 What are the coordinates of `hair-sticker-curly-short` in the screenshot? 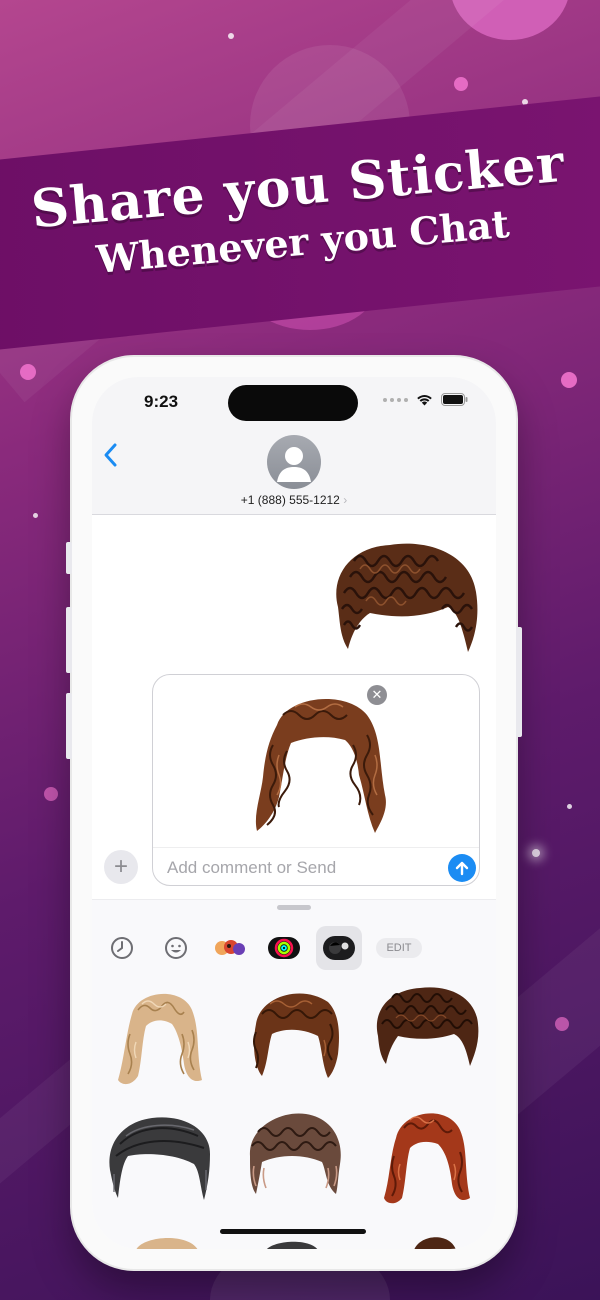 It's located at (426, 1028).